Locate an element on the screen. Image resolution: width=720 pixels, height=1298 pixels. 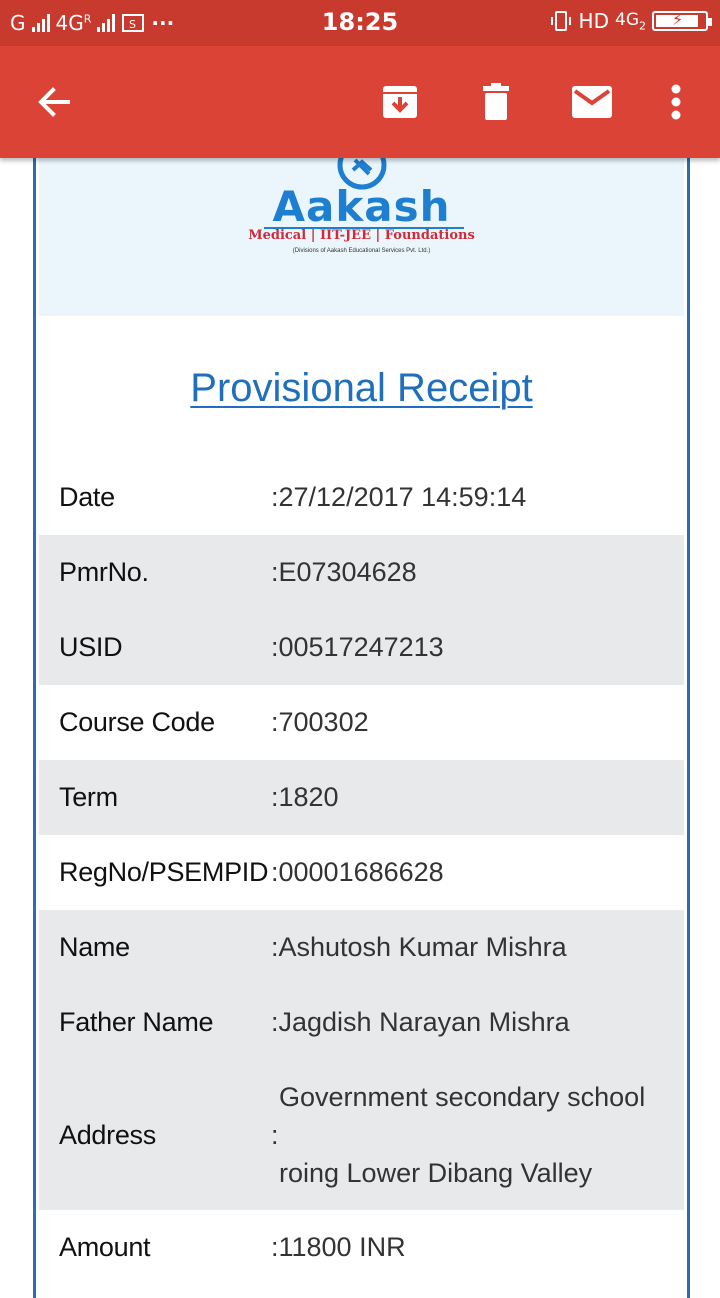
status-right: HD 4G2 ⚡ is located at coordinates (630, 21).